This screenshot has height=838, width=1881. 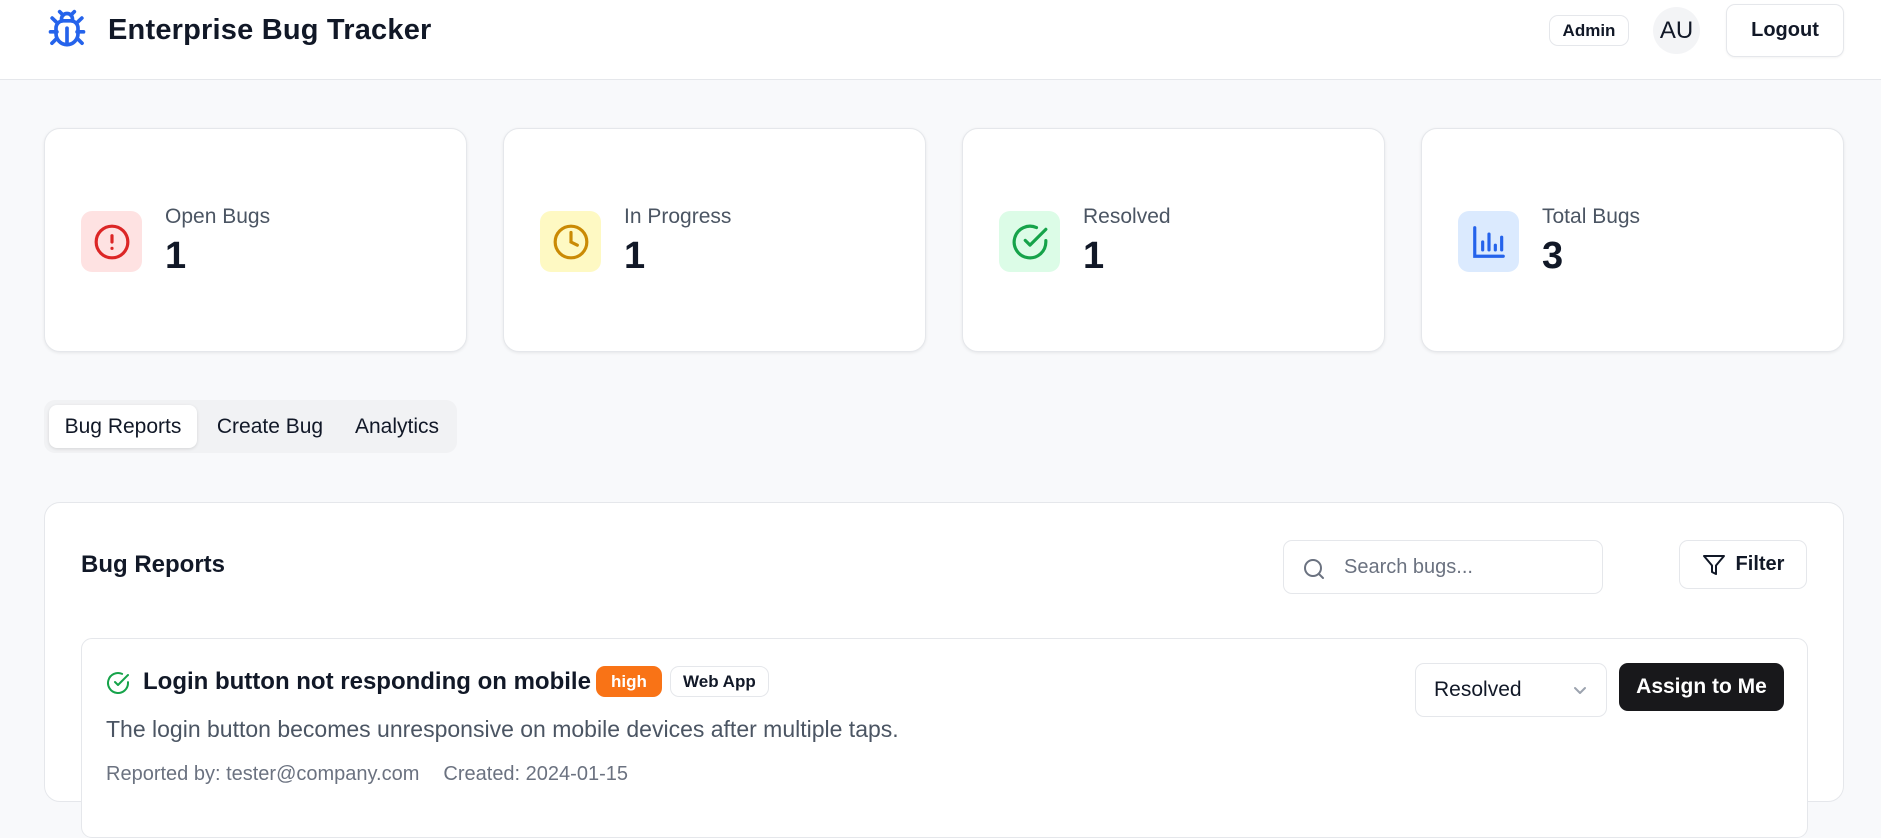 I want to click on stat-value: 3, so click(x=1553, y=256).